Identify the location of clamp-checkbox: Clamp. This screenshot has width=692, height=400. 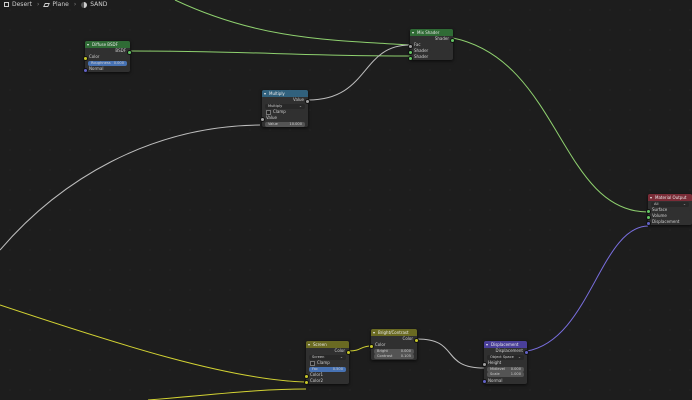
(327, 363).